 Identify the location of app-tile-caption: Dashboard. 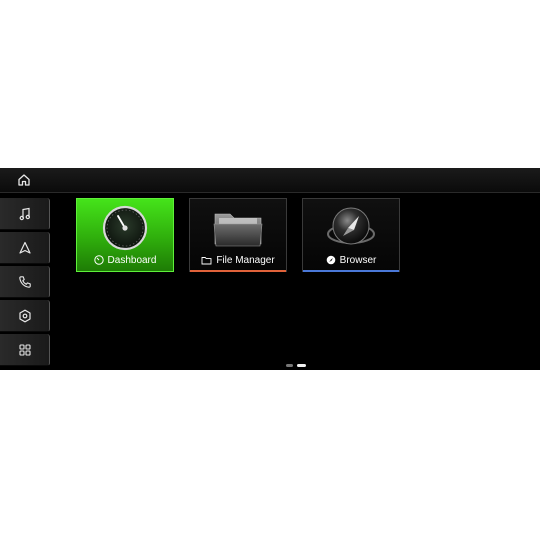
(125, 260).